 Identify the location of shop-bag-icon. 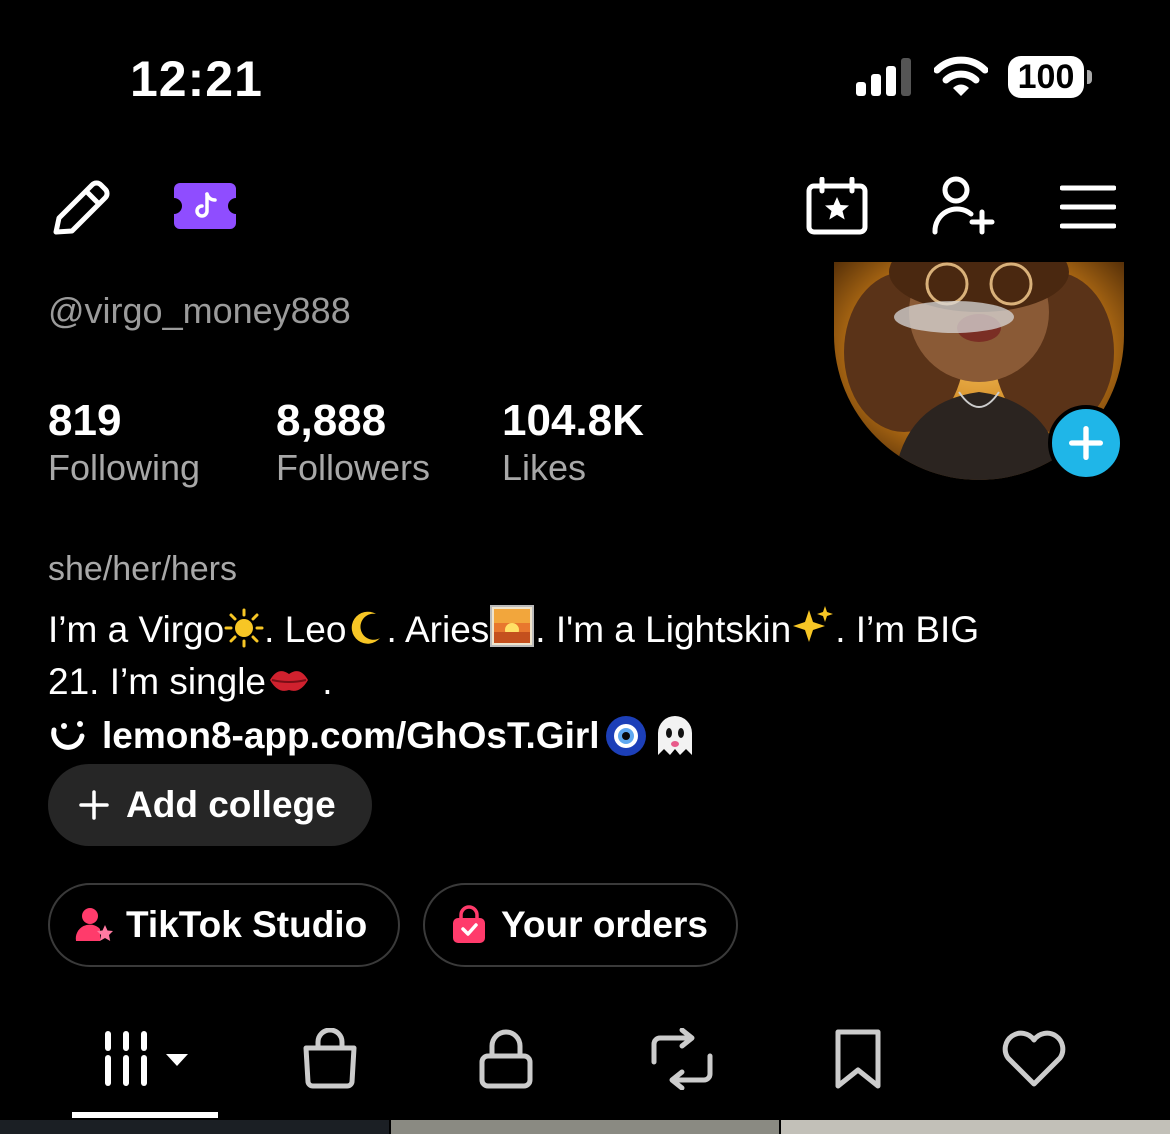
(330, 1059).